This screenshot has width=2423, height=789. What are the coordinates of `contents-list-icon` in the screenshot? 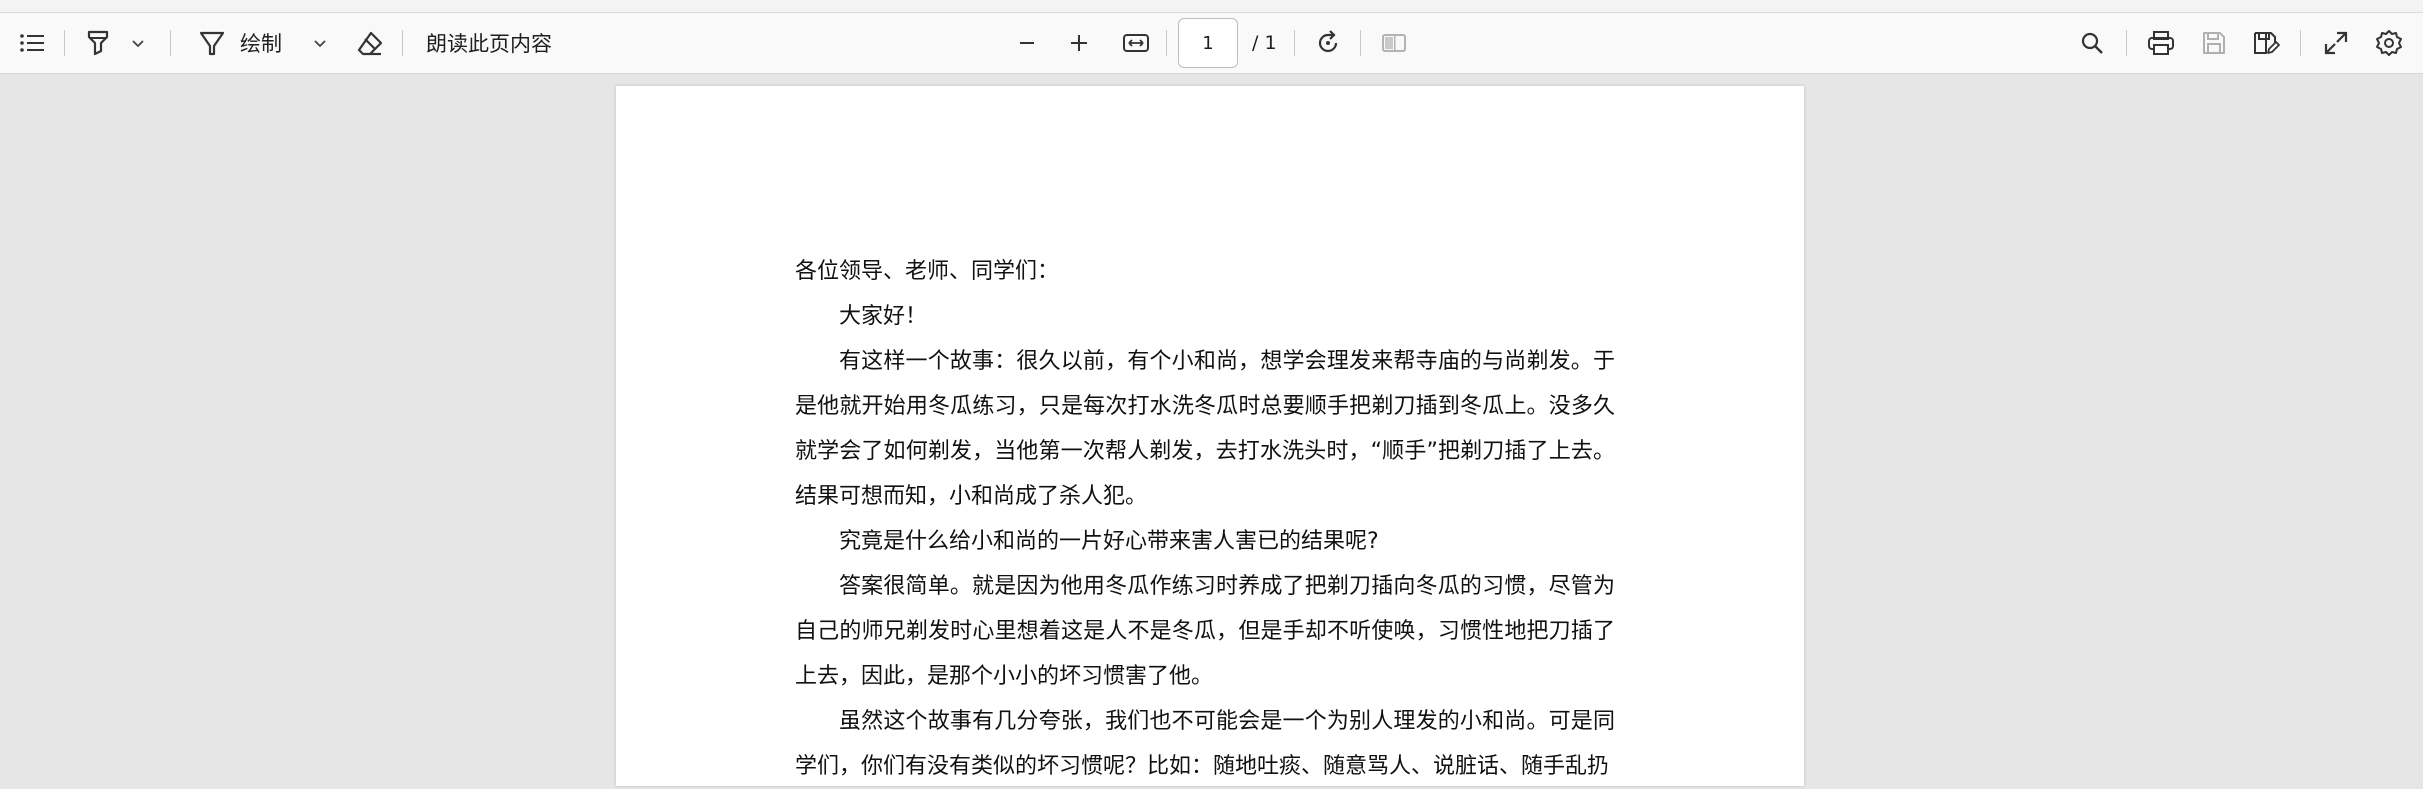 It's located at (32, 43).